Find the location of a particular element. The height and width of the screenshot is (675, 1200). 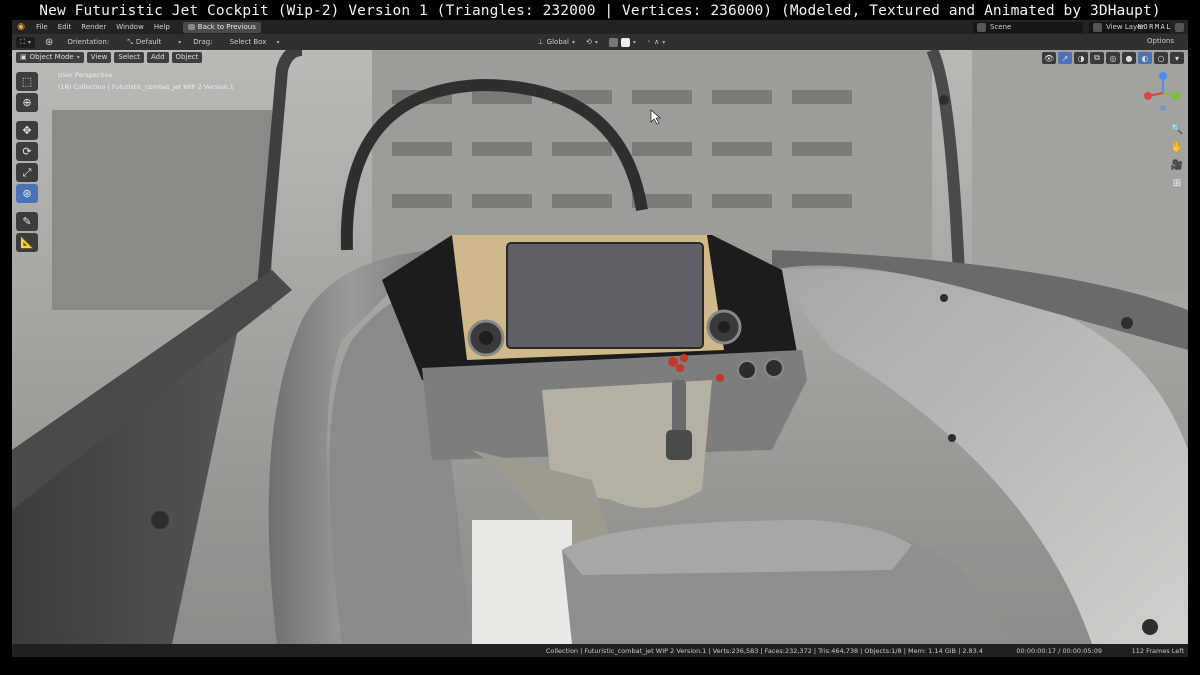

perspective-grid-icon: ⊞ is located at coordinates (1177, 183).